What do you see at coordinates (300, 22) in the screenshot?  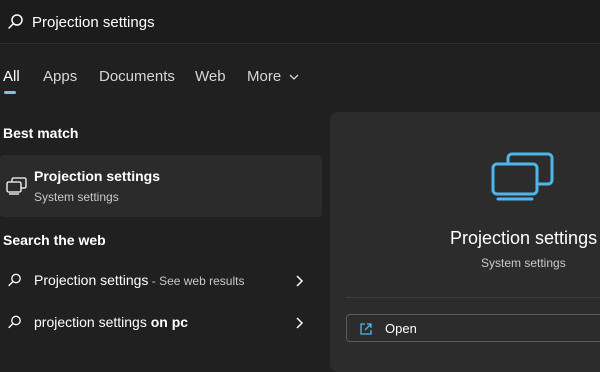 I see `search-bar: Projection settings` at bounding box center [300, 22].